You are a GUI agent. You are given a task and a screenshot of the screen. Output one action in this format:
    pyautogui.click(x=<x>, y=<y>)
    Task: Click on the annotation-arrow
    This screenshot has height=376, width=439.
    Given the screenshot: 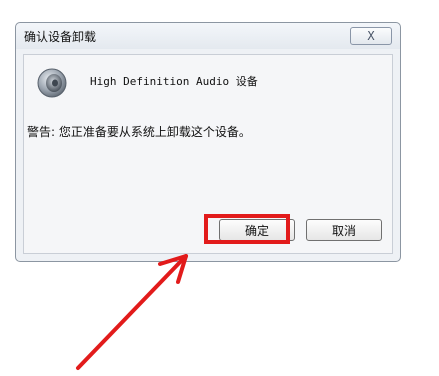 What is the action you would take?
    pyautogui.click(x=132, y=312)
    